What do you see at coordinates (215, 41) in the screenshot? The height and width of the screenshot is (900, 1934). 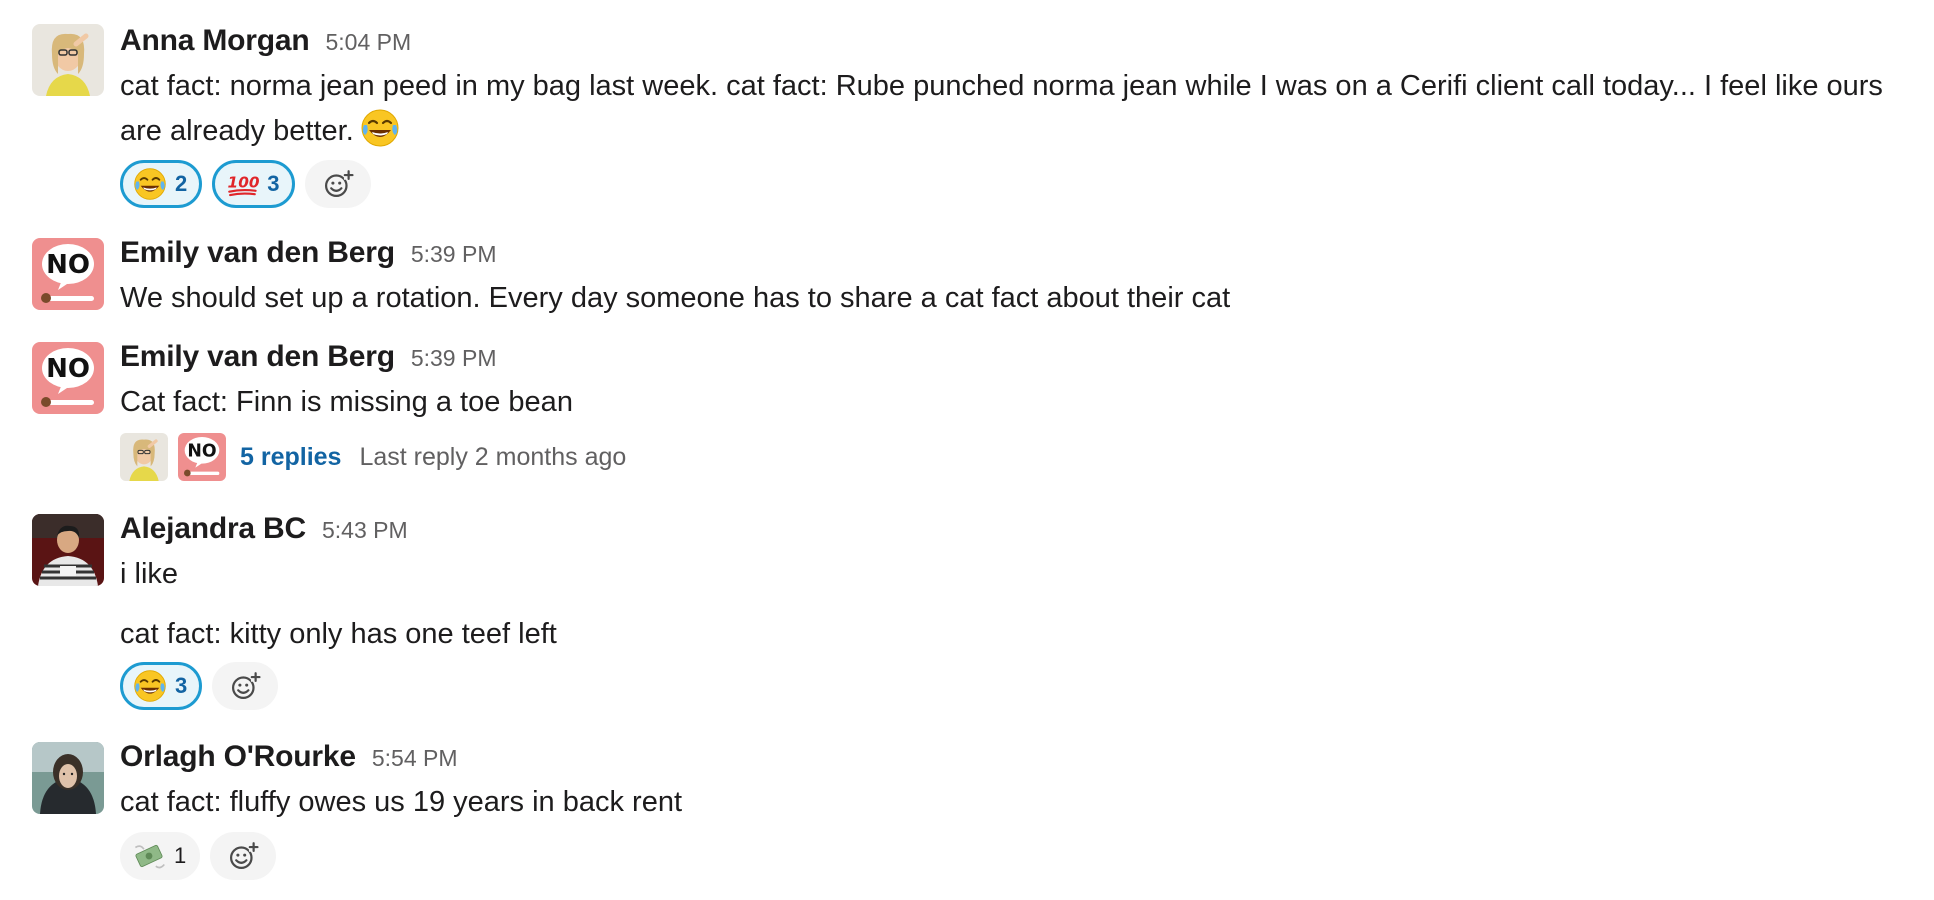 I see `author-name: Anna Morgan` at bounding box center [215, 41].